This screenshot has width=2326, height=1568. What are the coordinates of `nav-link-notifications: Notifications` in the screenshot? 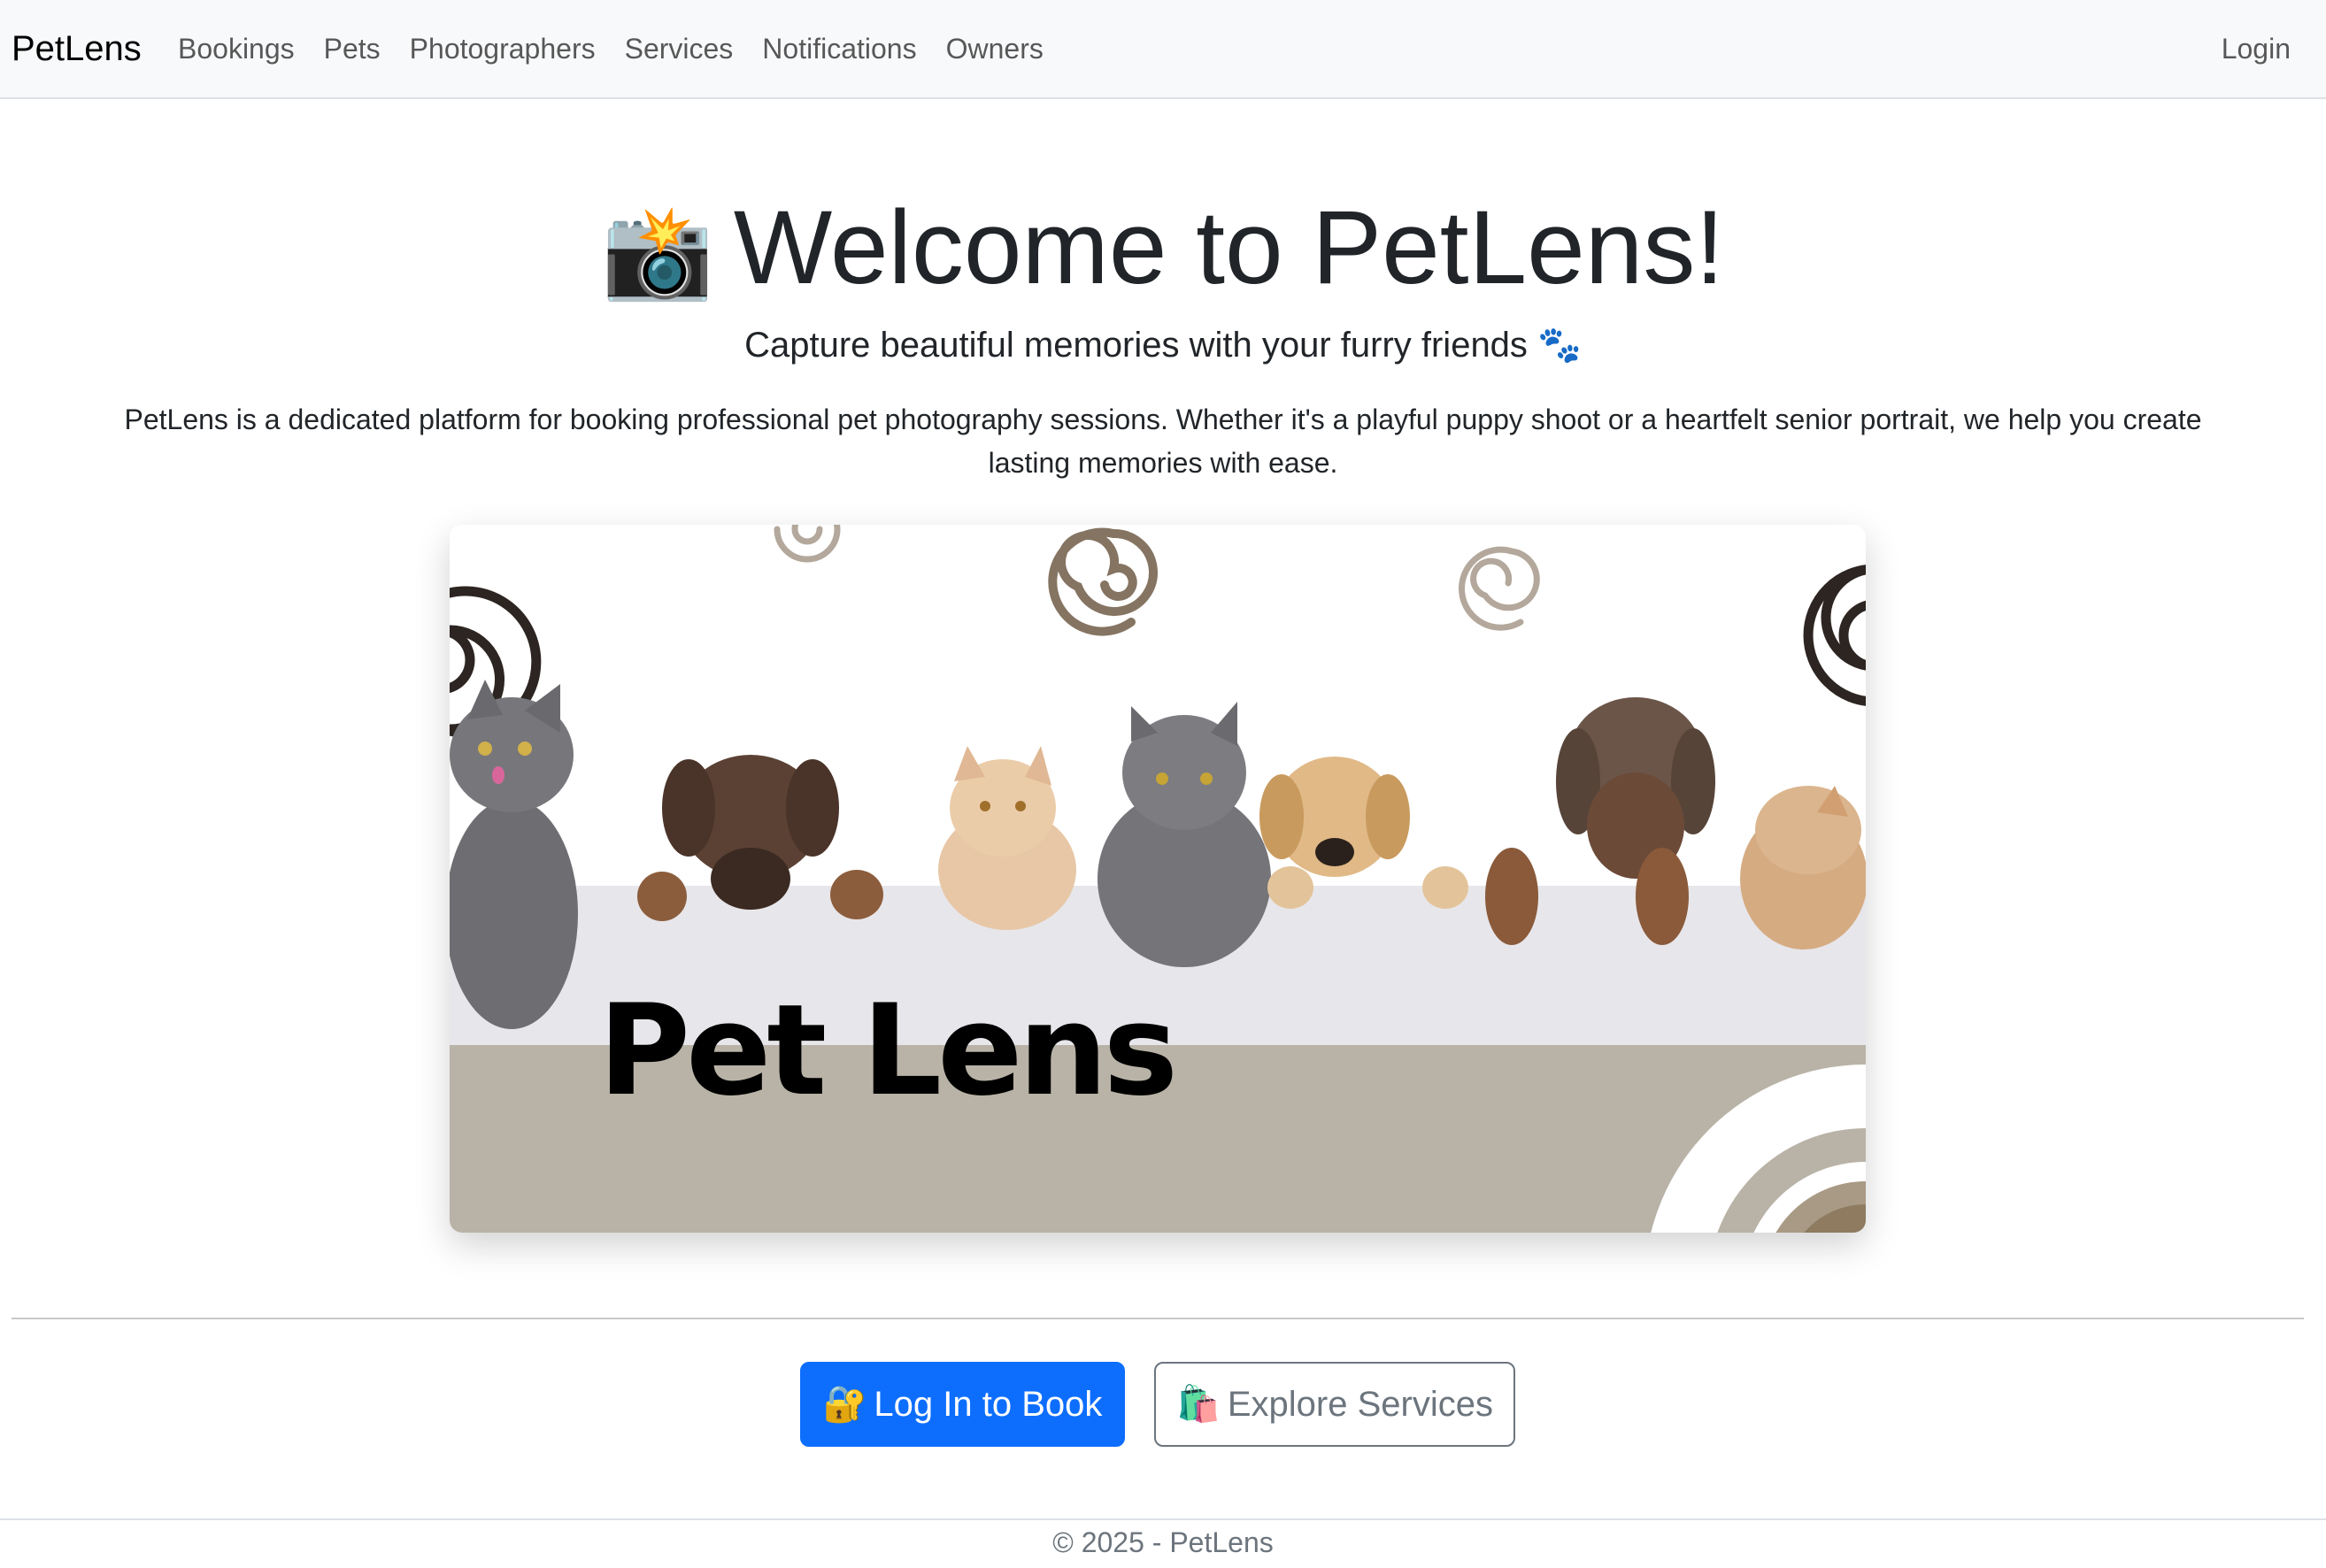 It's located at (839, 49).